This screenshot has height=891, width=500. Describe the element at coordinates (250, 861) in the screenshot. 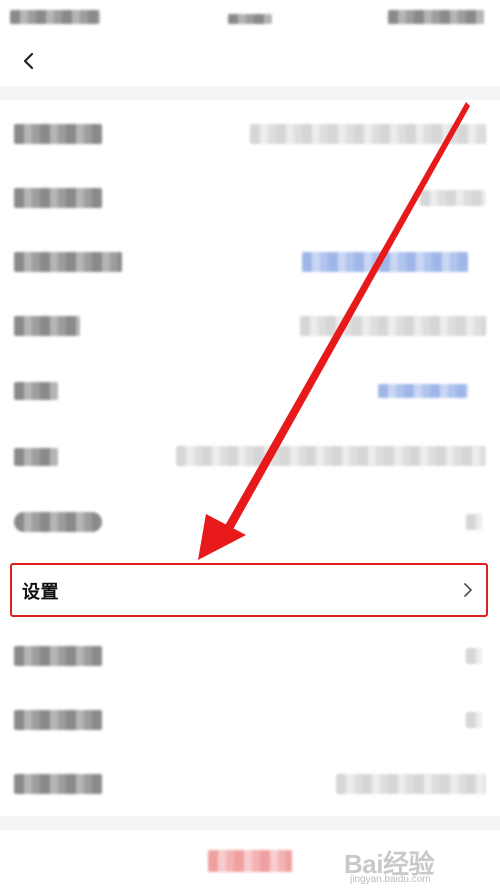

I see `logout-button-blurred` at that location.